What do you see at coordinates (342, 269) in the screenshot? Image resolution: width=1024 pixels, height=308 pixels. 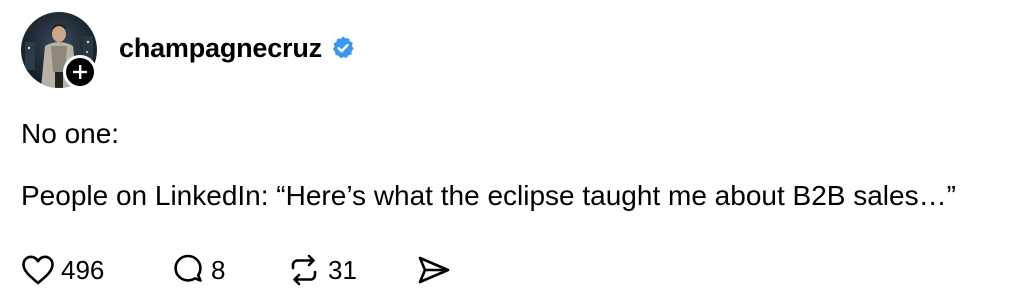 I see `repost-count: 31` at bounding box center [342, 269].